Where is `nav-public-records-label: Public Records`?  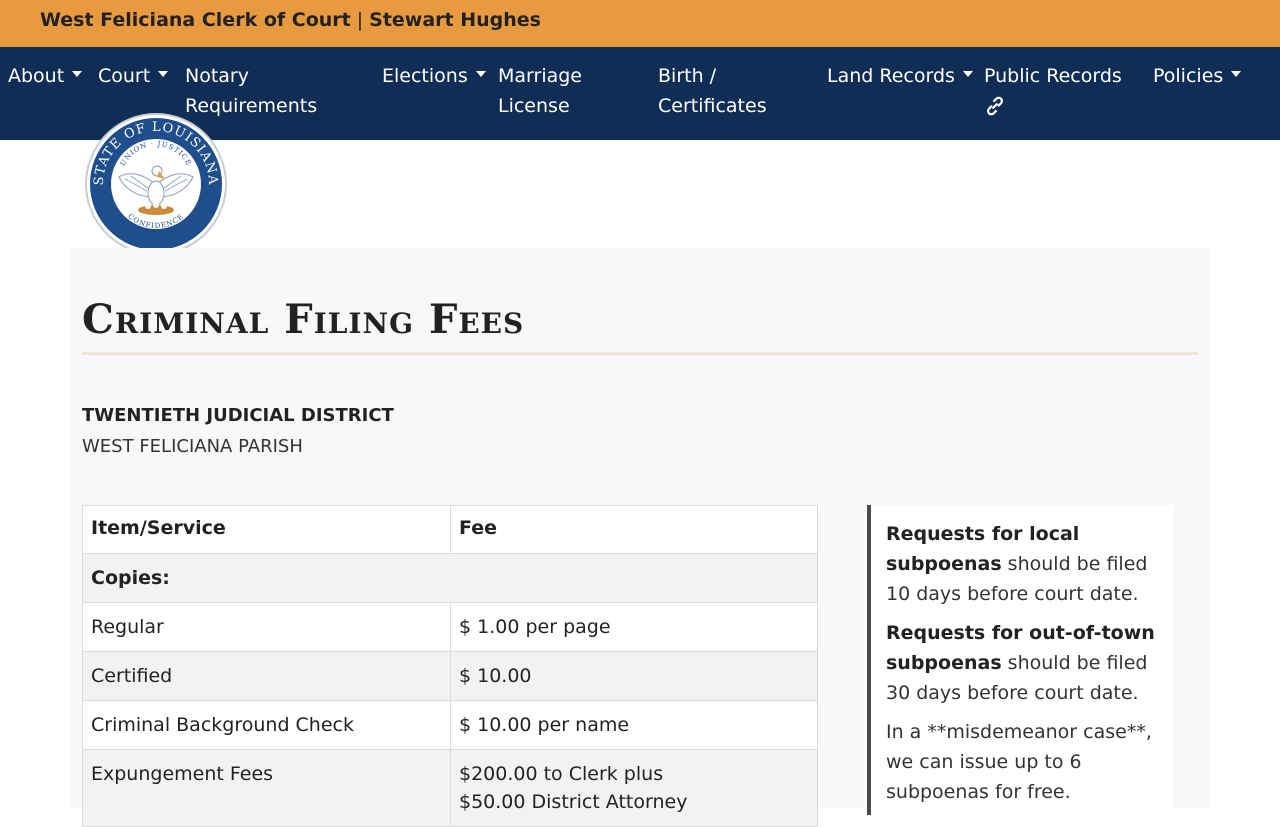 nav-public-records-label: Public Records is located at coordinates (1053, 76).